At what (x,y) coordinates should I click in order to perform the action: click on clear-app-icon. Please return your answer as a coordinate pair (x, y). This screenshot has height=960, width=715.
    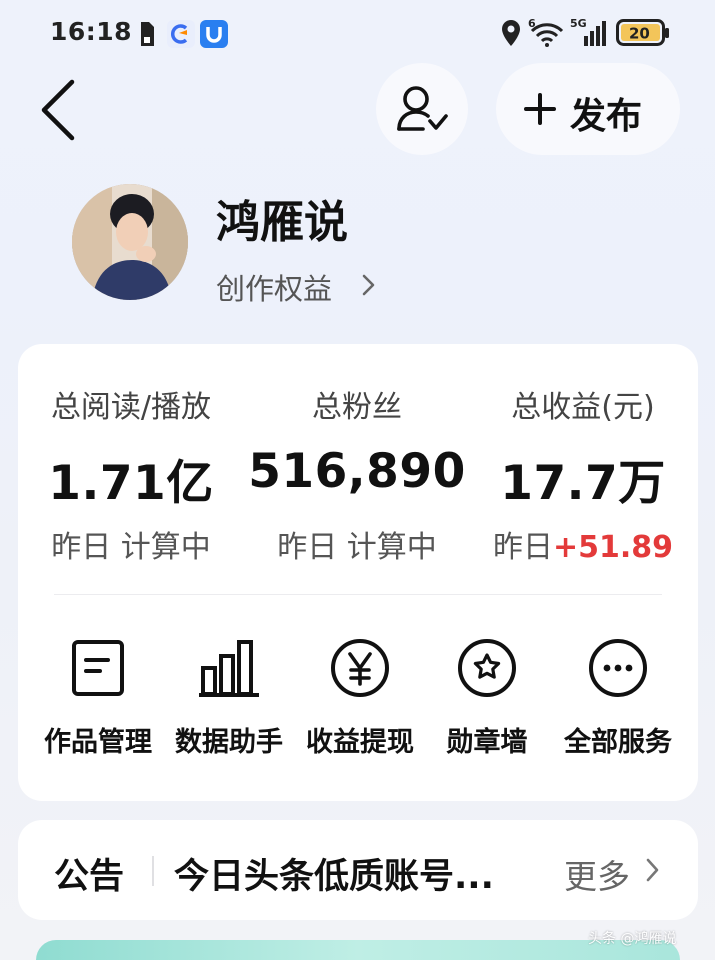
    Looking at the image, I should click on (181, 34).